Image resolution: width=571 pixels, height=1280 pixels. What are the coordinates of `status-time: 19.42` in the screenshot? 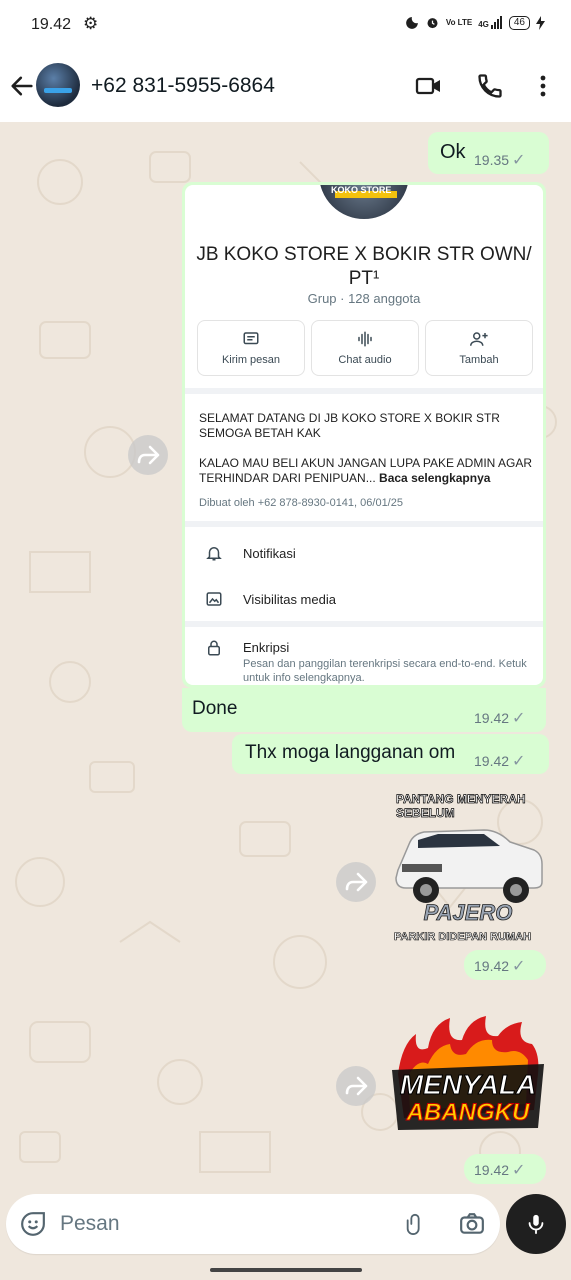 It's located at (51, 24).